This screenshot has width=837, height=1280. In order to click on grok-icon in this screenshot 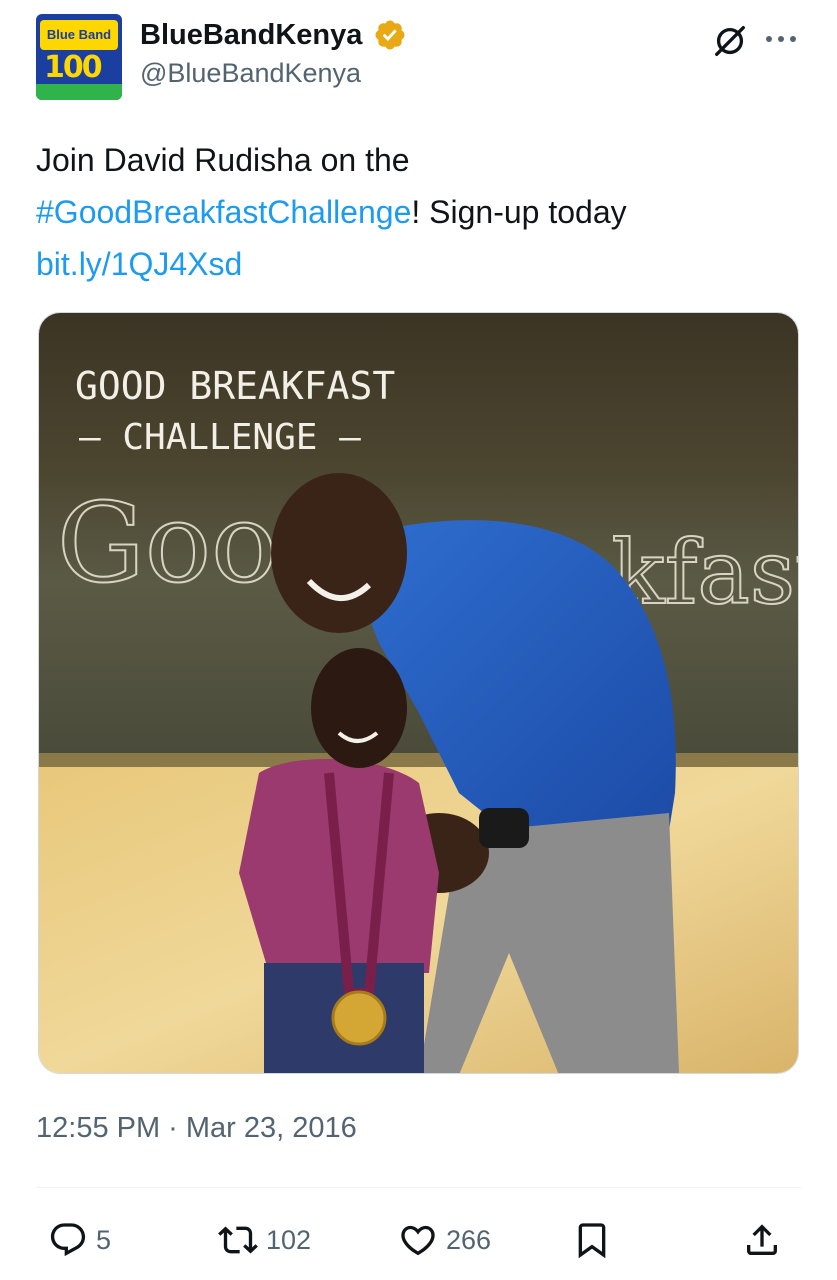, I will do `click(730, 41)`.